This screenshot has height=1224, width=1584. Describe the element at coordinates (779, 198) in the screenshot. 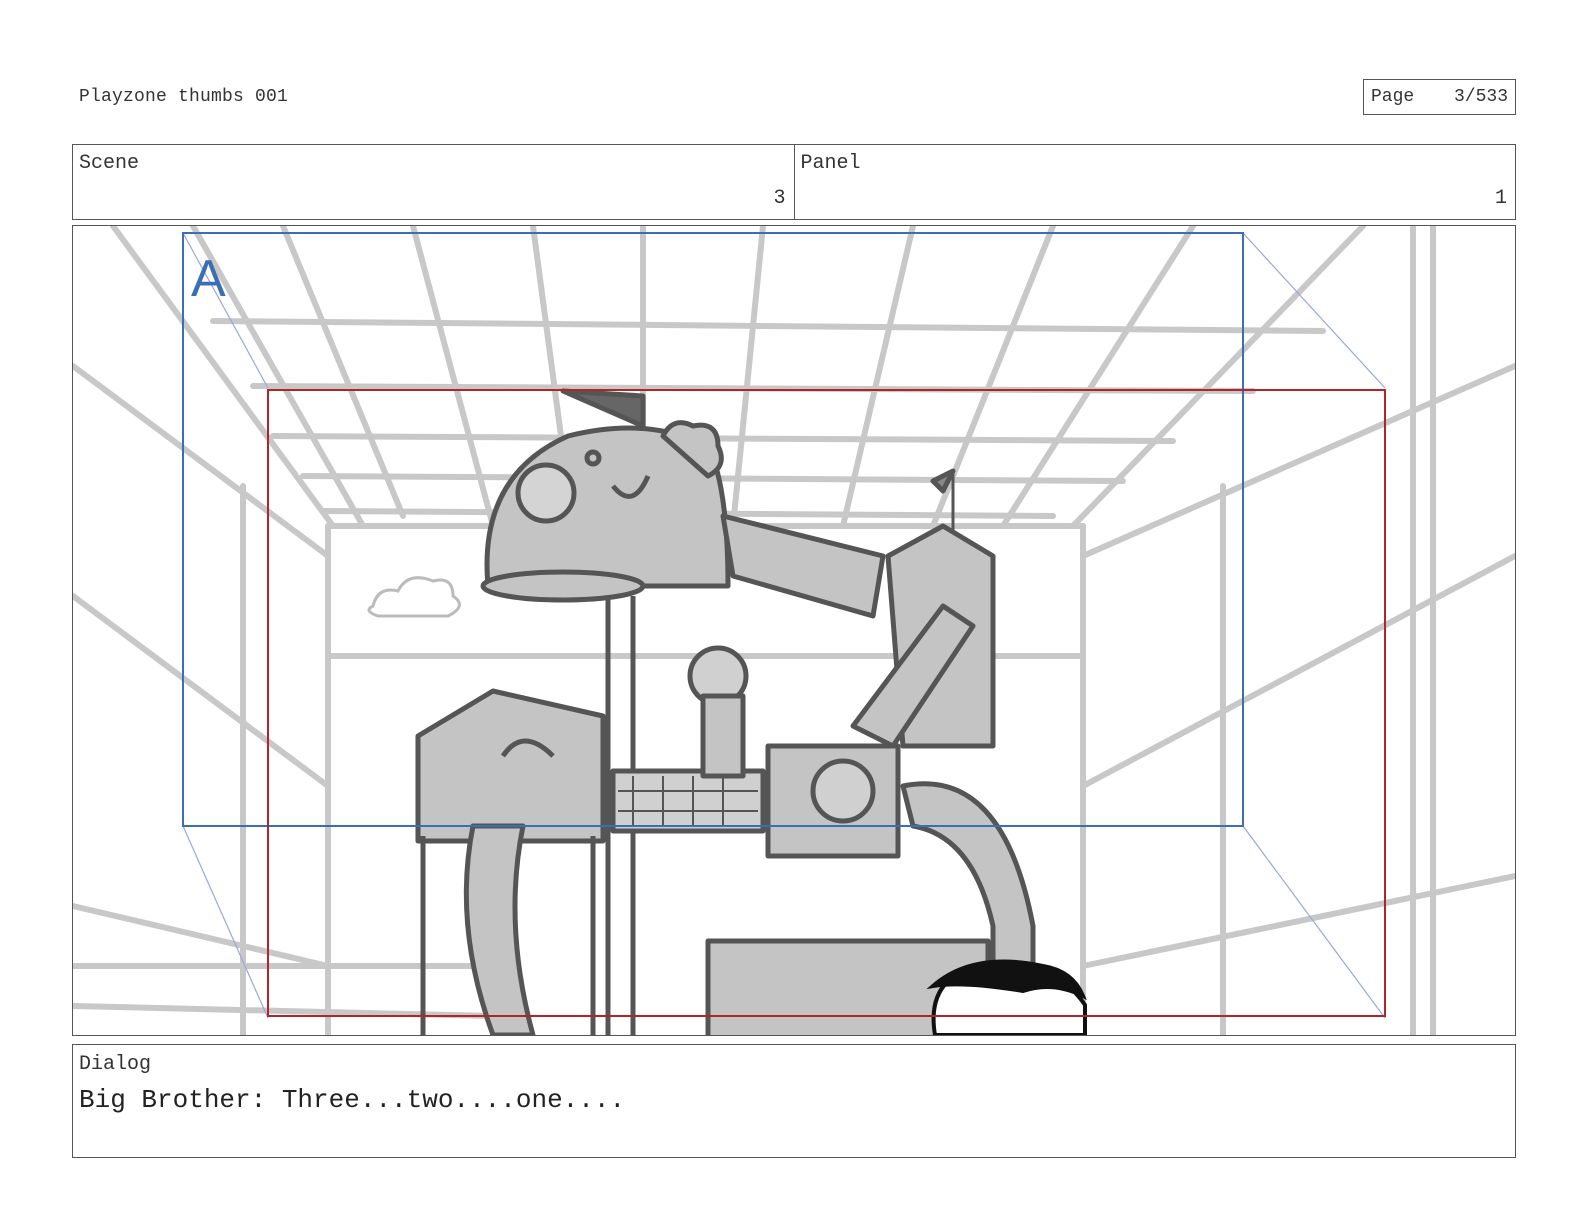

I see `scene-number: 3` at that location.